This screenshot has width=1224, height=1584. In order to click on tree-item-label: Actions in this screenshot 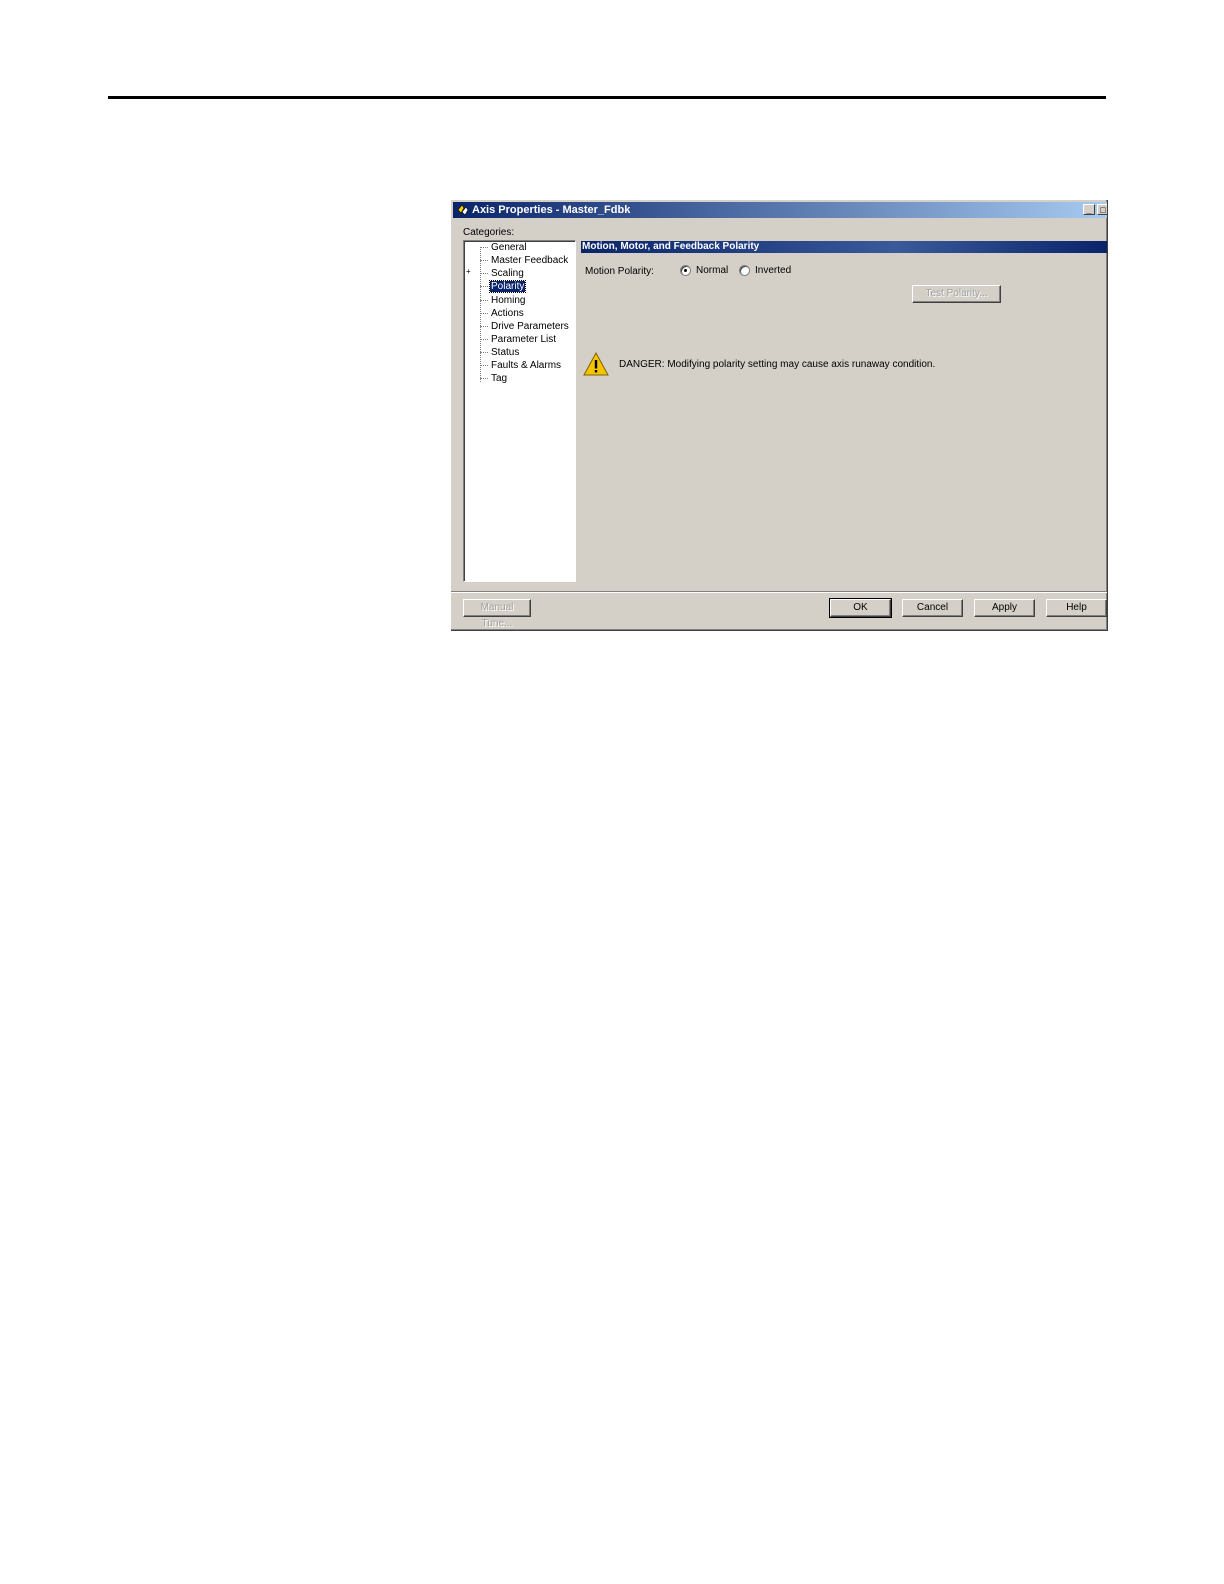, I will do `click(507, 313)`.